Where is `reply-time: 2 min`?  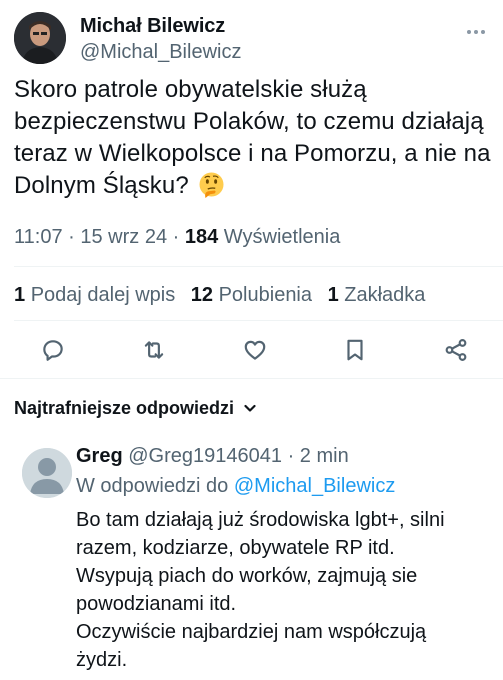 reply-time: 2 min is located at coordinates (324, 456).